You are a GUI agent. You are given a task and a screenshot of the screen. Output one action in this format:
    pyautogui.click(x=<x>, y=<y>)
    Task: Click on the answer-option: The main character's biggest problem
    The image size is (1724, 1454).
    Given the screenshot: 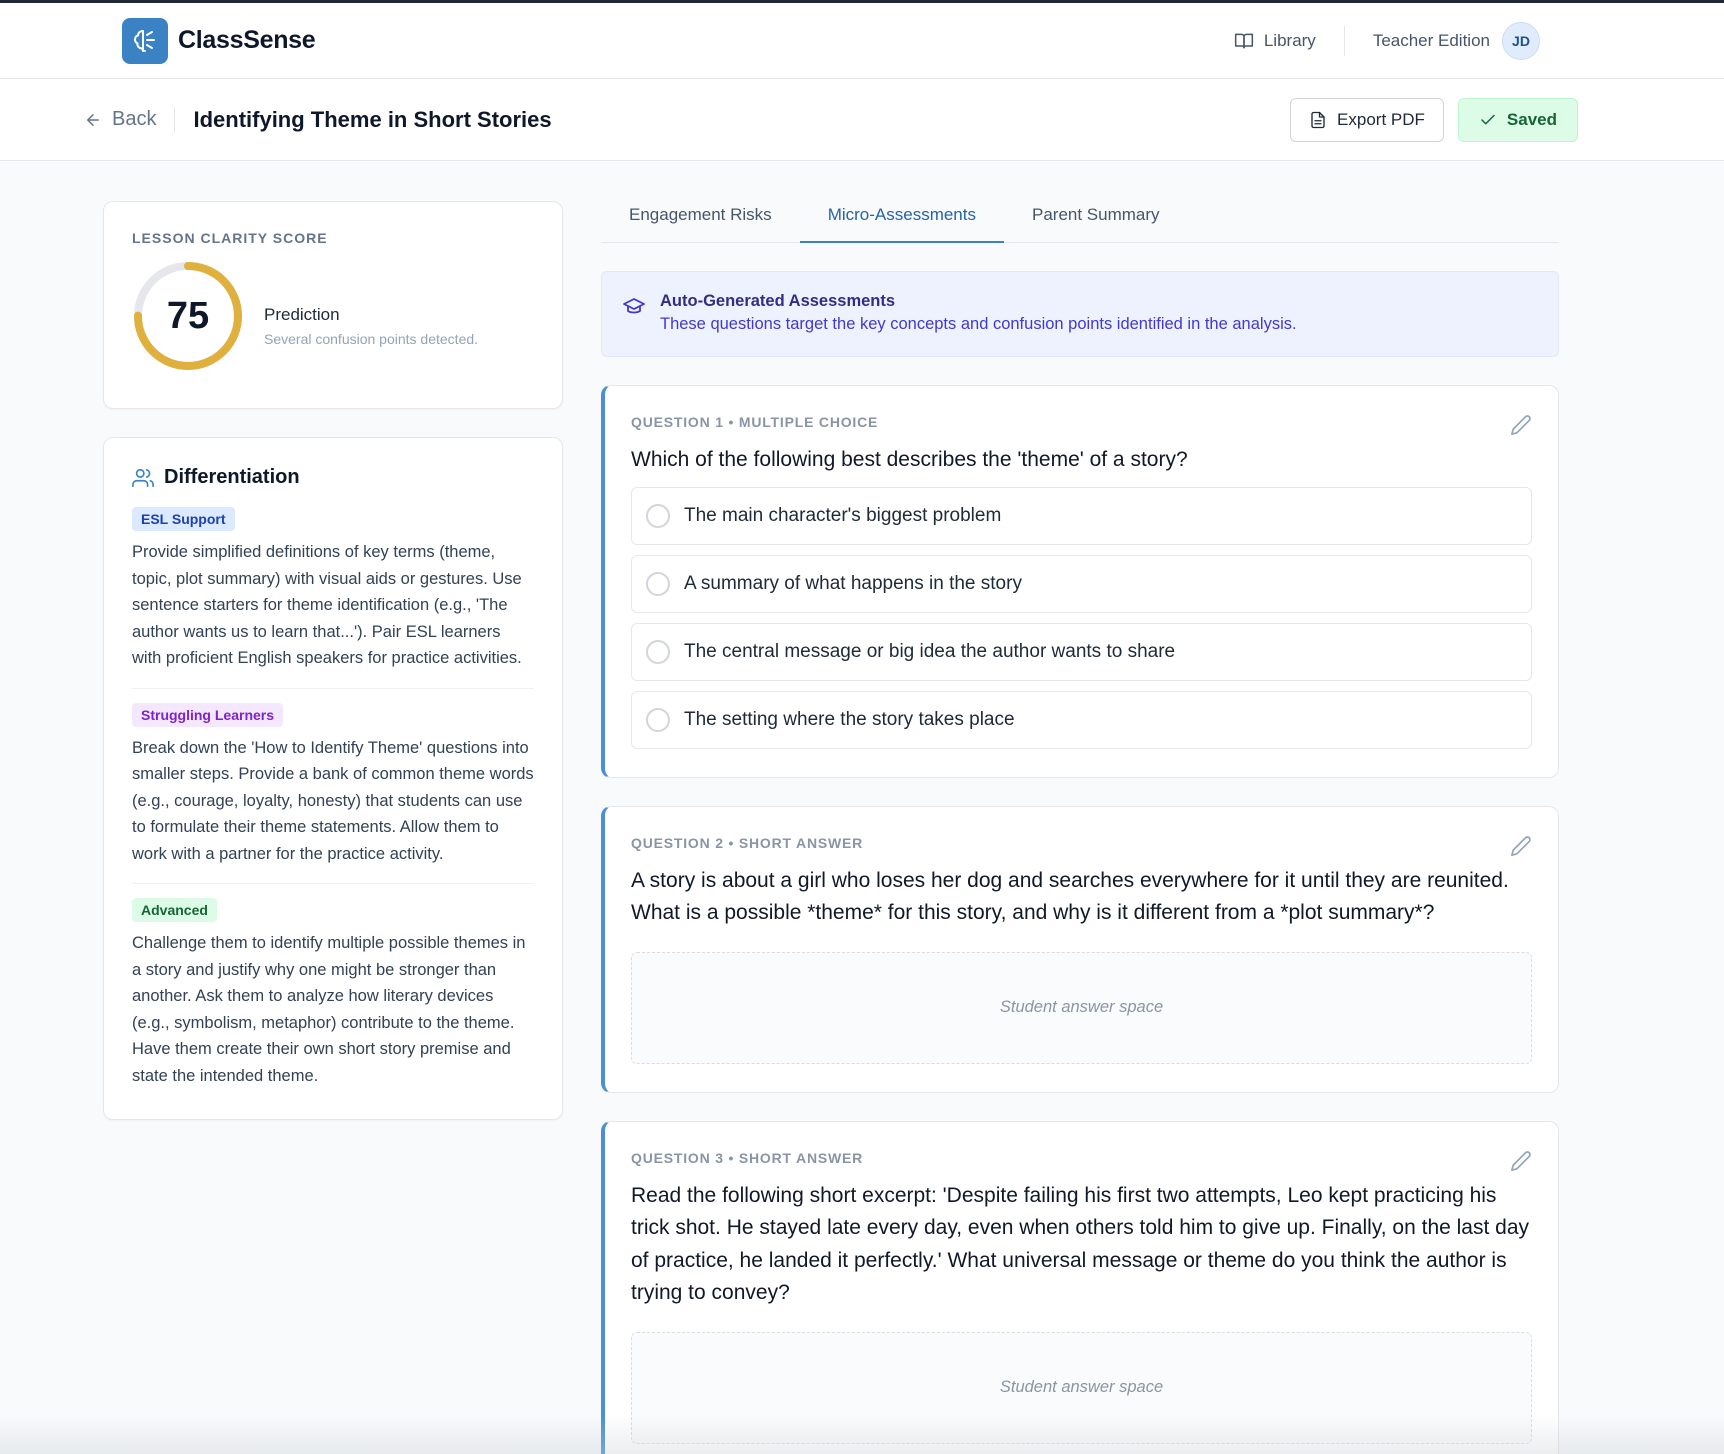 What is the action you would take?
    pyautogui.click(x=1081, y=515)
    